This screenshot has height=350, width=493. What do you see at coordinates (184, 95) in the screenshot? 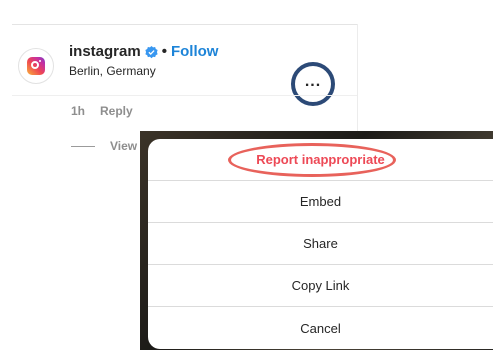
I see `divider` at bounding box center [184, 95].